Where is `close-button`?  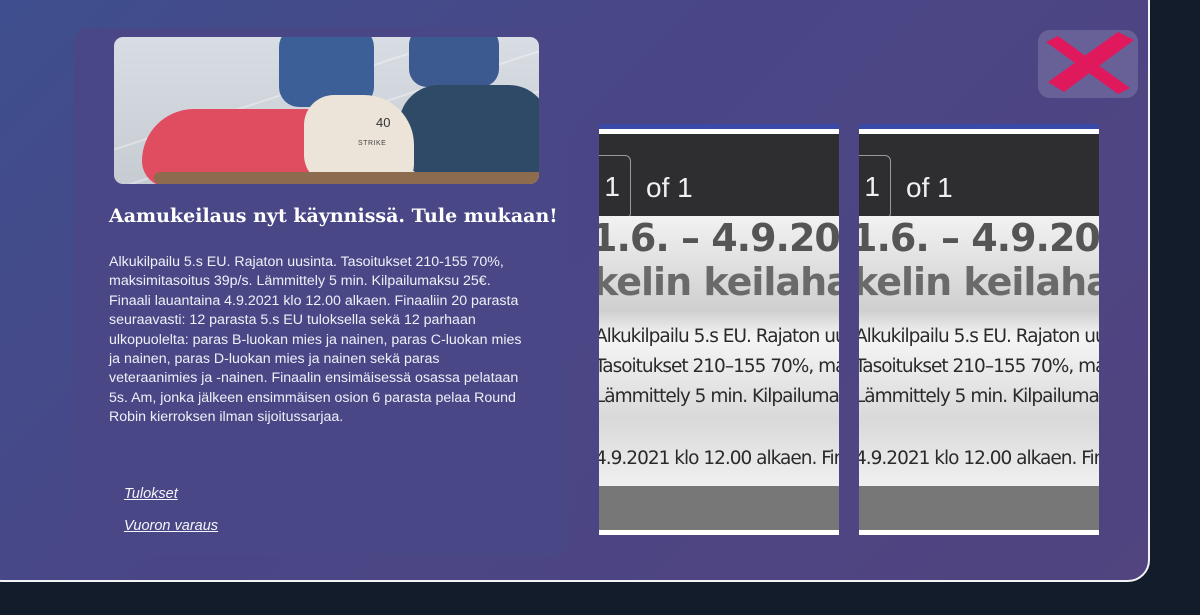 close-button is located at coordinates (1088, 64).